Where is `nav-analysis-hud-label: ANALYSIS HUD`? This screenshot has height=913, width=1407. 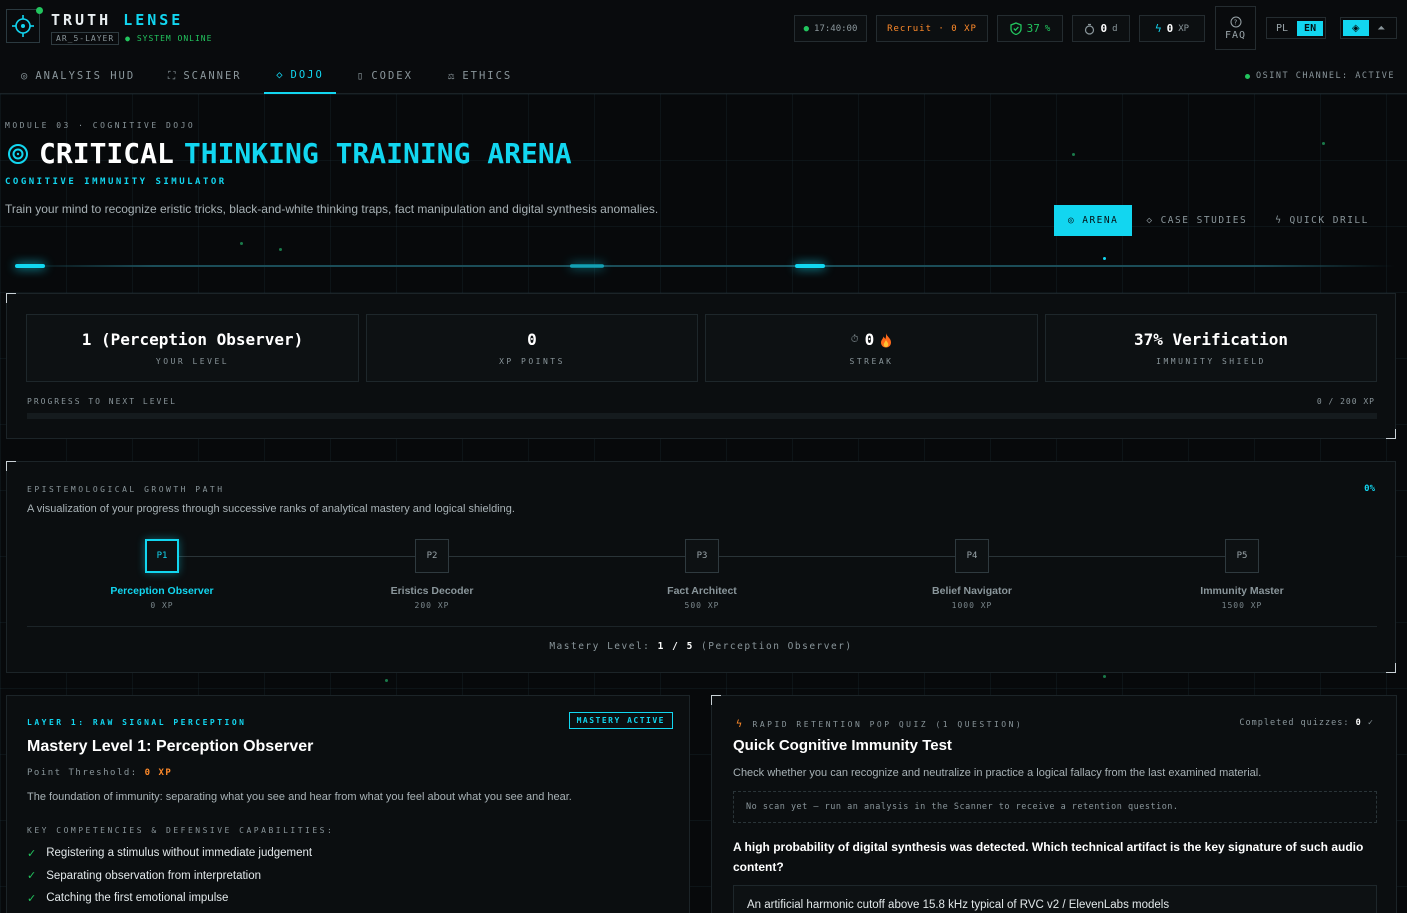
nav-analysis-hud-label: ANALYSIS HUD is located at coordinates (85, 76).